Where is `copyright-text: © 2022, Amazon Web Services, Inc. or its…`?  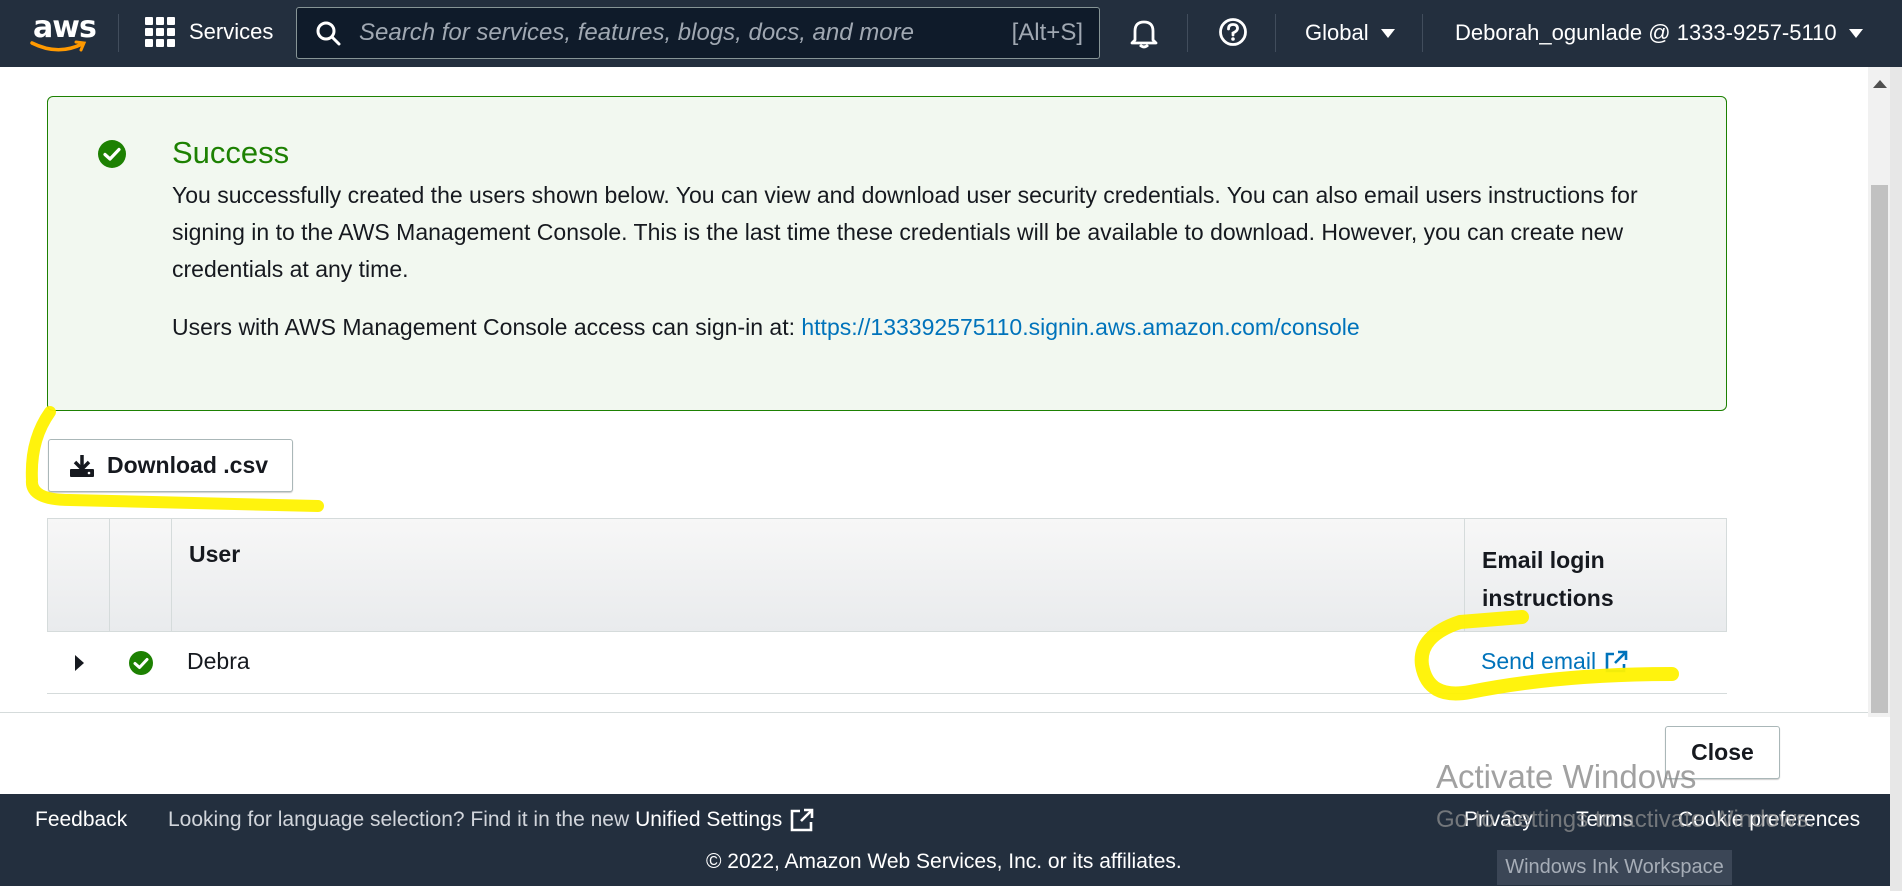 copyright-text: © 2022, Amazon Web Services, Inc. or its… is located at coordinates (944, 861).